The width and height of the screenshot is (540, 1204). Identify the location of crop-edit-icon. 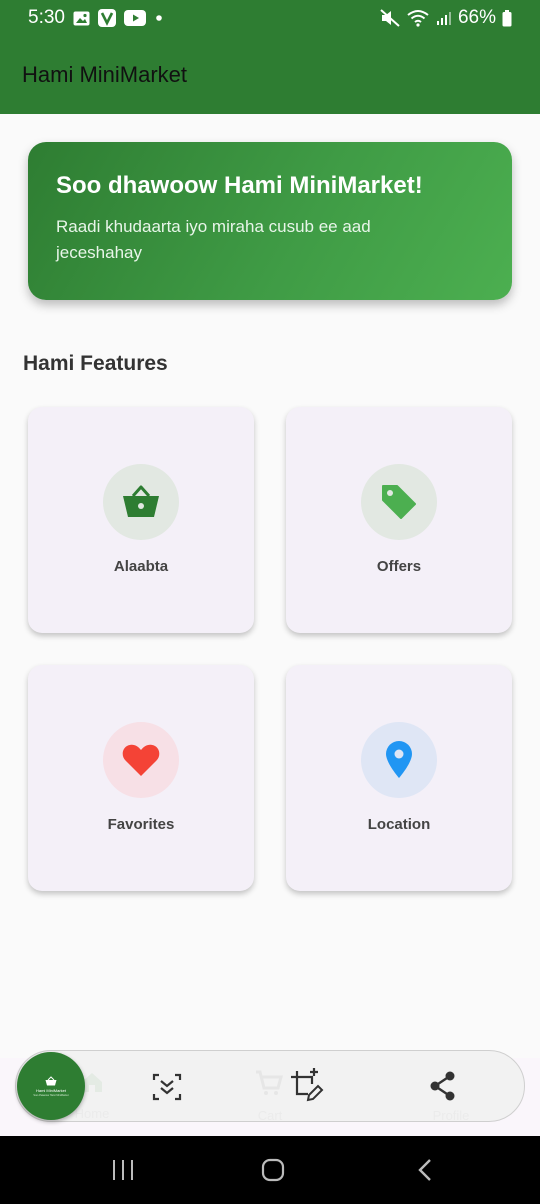
(307, 1085).